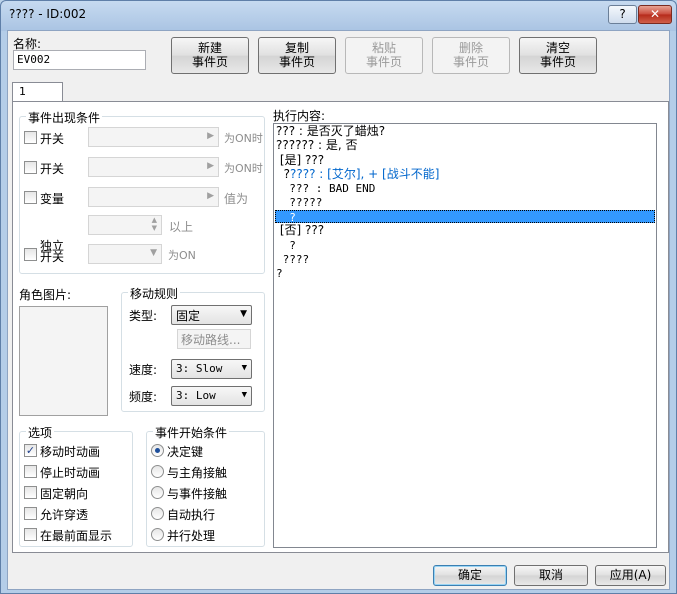 This screenshot has height=594, width=677. What do you see at coordinates (181, 227) in the screenshot?
I see `variable-value-suffix: 以上` at bounding box center [181, 227].